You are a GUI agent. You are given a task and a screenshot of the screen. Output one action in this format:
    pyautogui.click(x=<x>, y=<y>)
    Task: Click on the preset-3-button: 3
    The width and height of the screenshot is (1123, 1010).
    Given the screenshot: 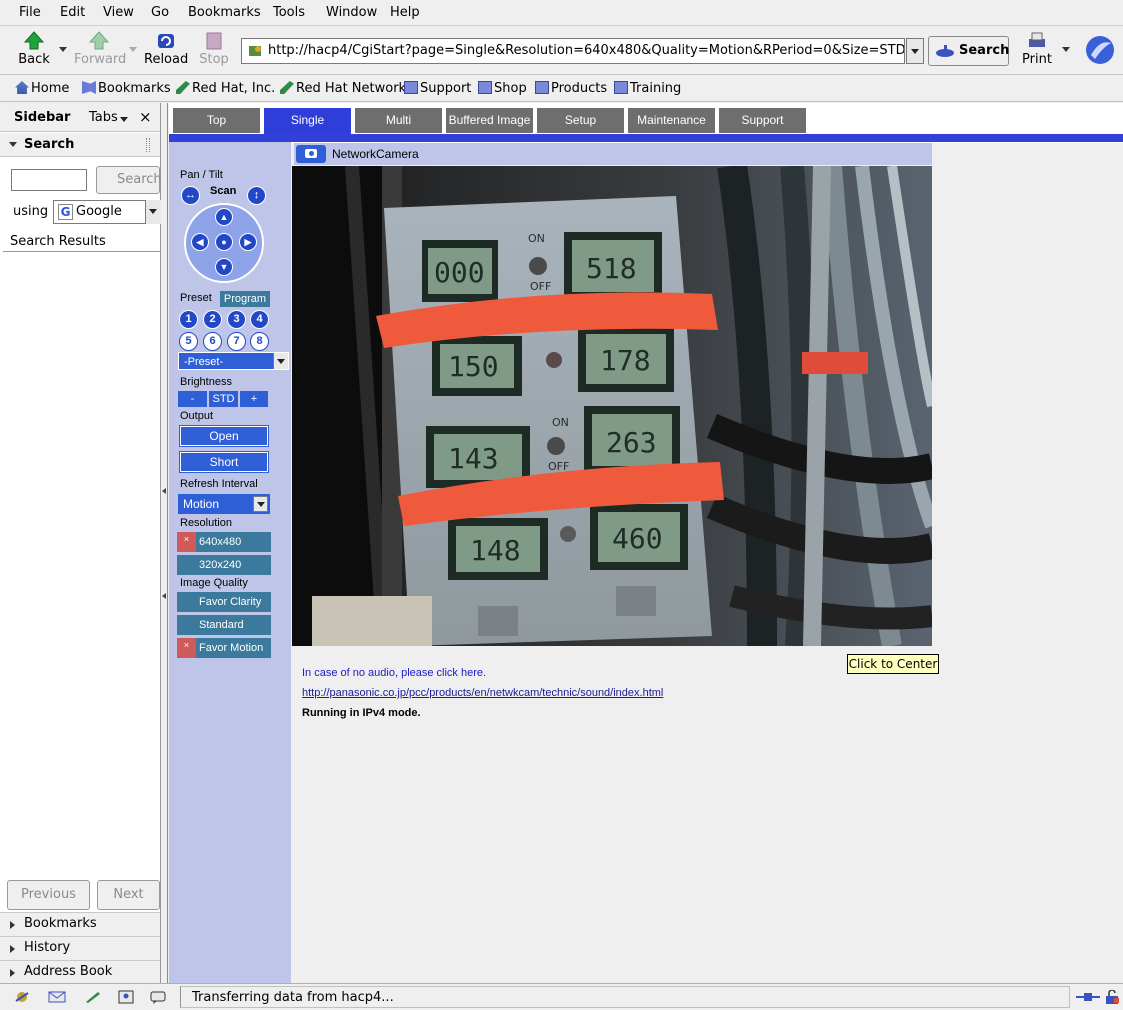 What is the action you would take?
    pyautogui.click(x=236, y=319)
    